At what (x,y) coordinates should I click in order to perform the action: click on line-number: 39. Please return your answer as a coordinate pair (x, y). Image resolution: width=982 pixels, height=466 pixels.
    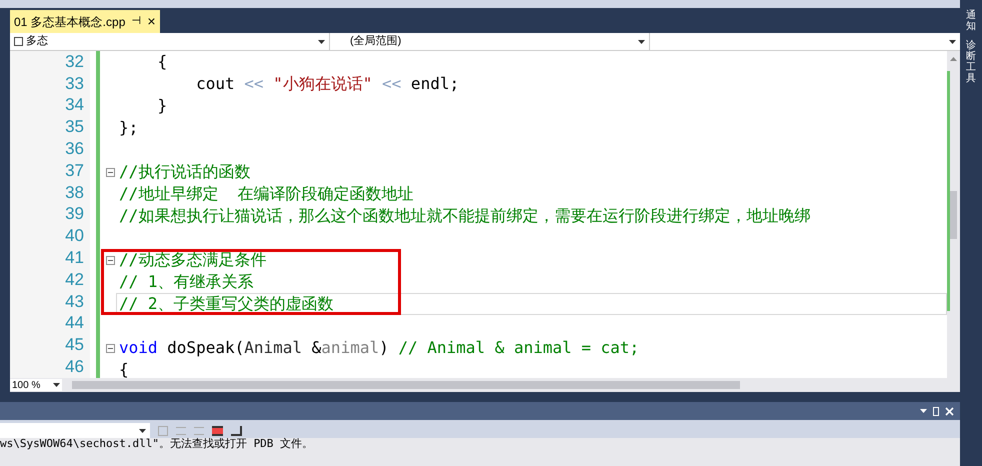
    Looking at the image, I should click on (74, 214).